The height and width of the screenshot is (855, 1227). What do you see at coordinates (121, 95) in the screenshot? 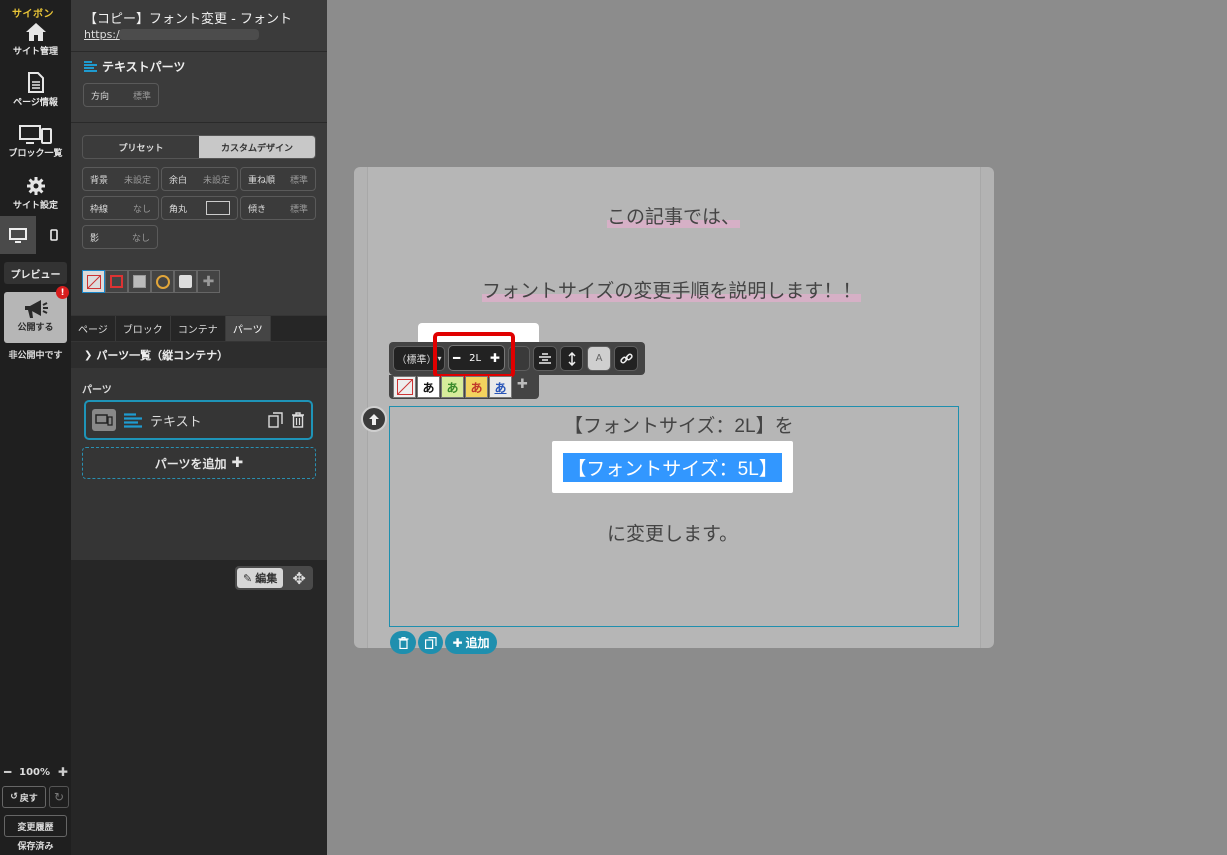
I see `direction-setting: 方向 標準` at bounding box center [121, 95].